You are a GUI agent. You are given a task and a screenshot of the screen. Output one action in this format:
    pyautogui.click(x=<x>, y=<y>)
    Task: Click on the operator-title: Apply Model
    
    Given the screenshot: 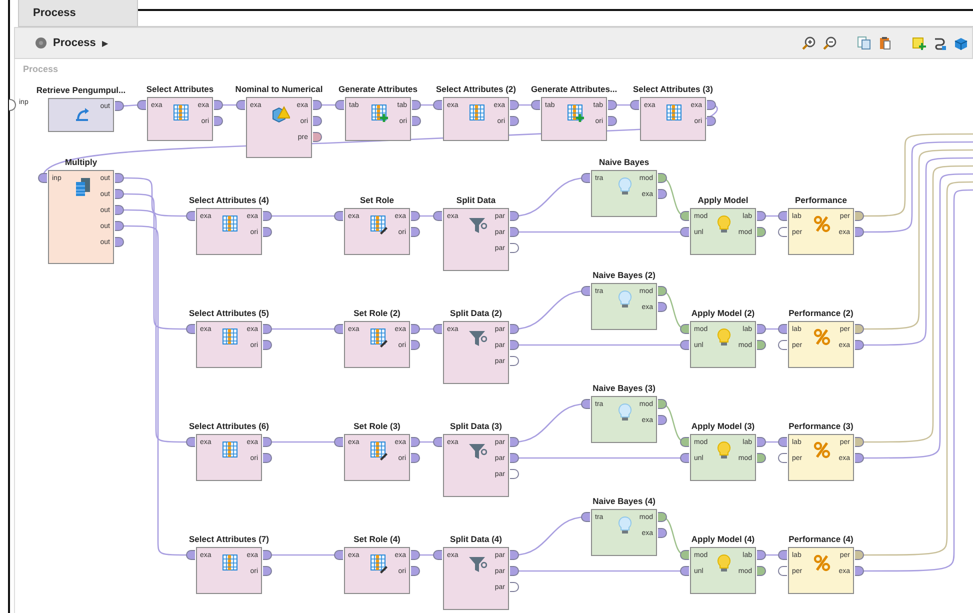 What is the action you would take?
    pyautogui.click(x=723, y=200)
    